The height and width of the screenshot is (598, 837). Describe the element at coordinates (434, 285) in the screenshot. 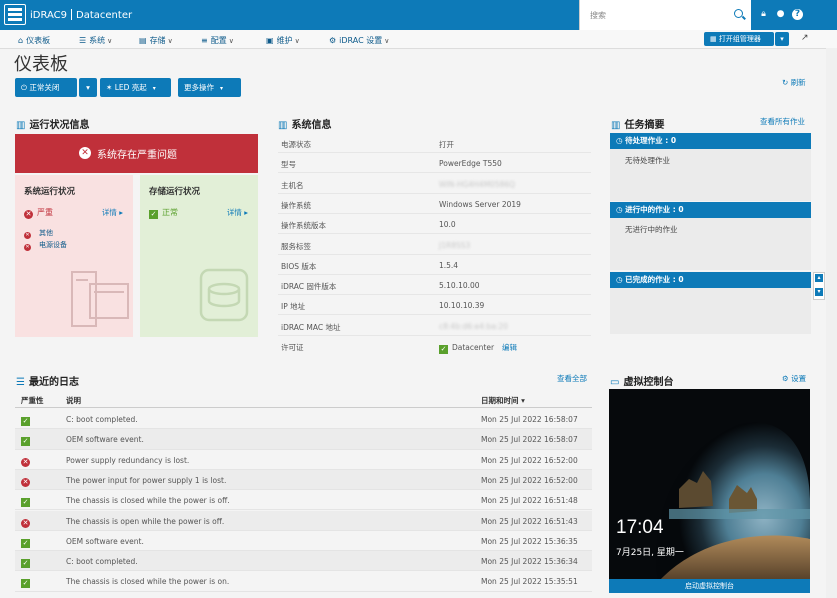

I see `sysinfo-row: iDRAC 固件版本 5.10.10.00` at that location.